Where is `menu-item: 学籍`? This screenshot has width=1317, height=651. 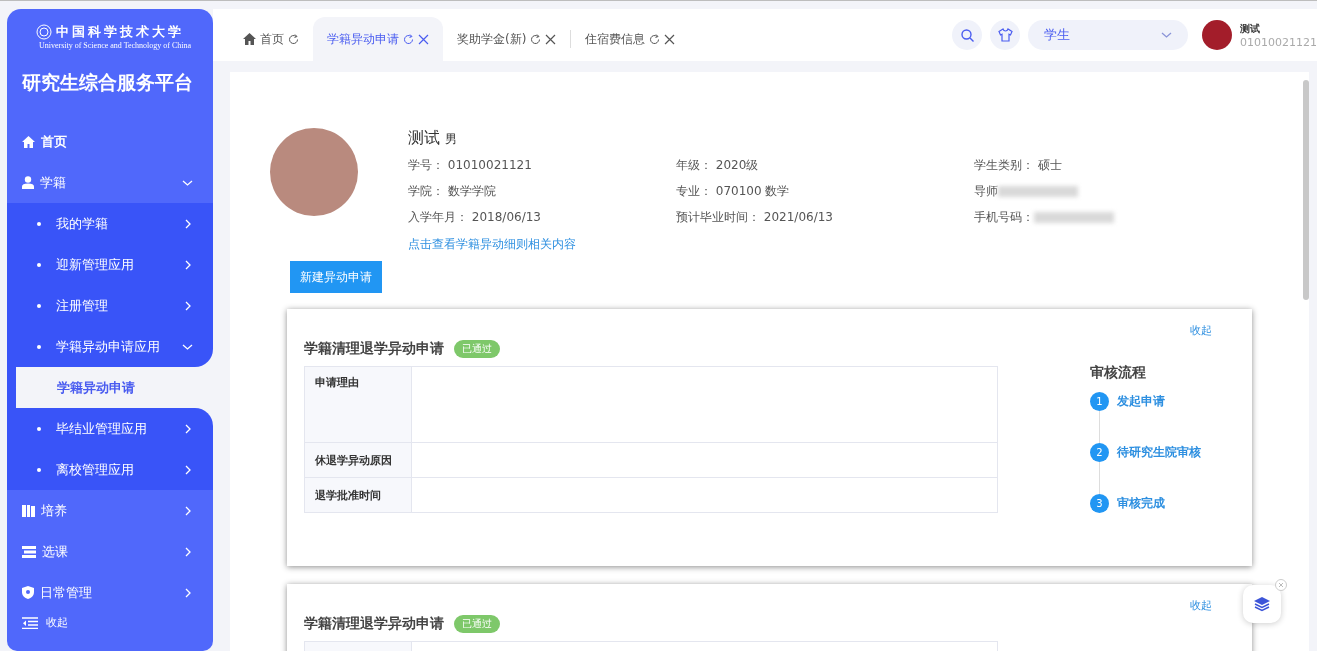
menu-item: 学籍 is located at coordinates (110, 182).